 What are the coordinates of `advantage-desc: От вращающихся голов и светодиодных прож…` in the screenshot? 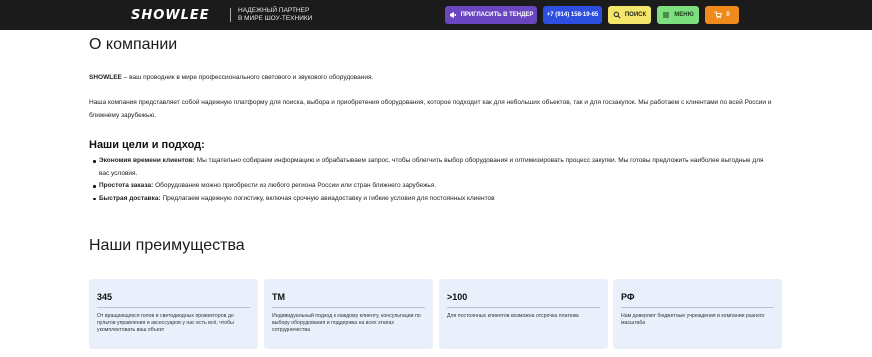 It's located at (165, 323).